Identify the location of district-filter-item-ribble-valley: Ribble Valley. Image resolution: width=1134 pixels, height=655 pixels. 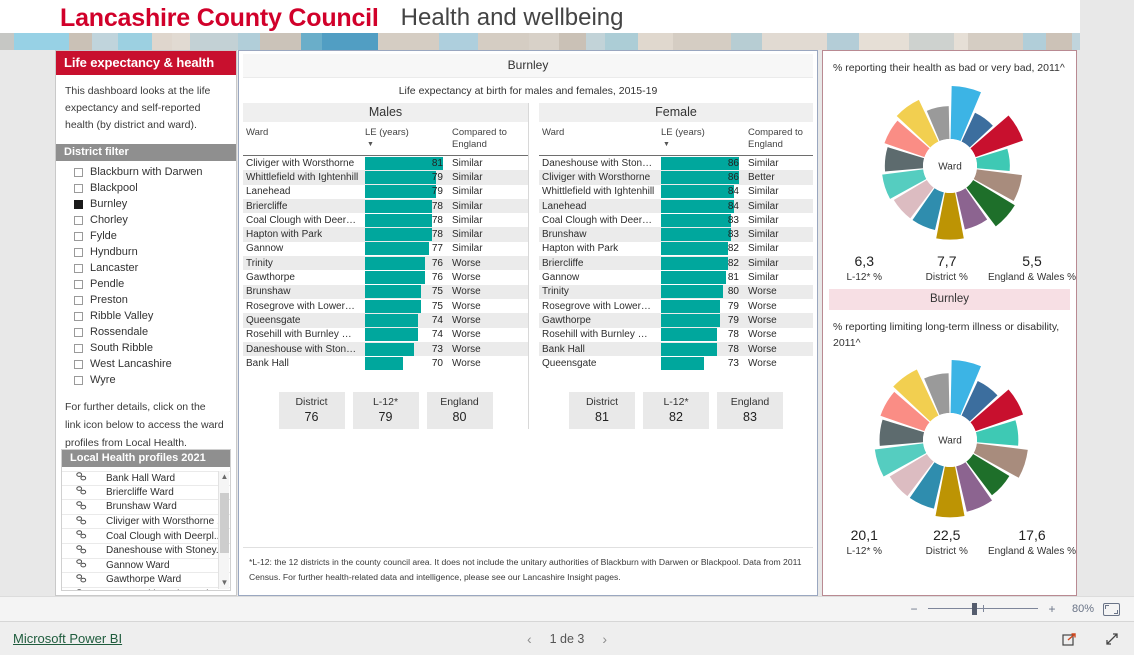
(146, 316).